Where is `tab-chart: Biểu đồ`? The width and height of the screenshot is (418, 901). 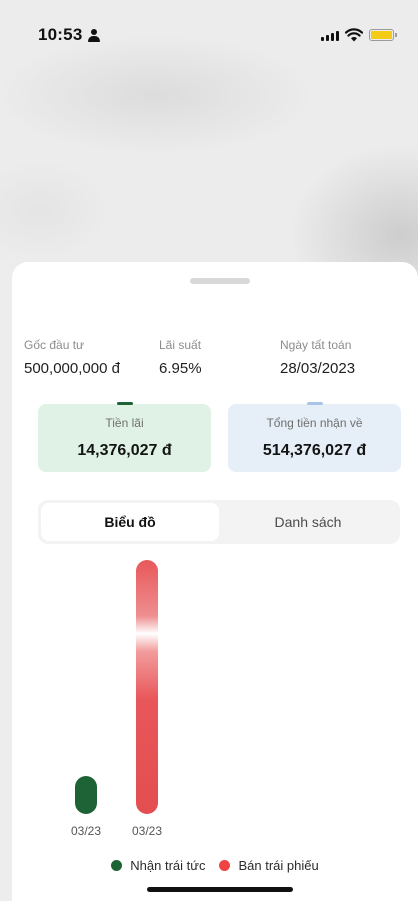
tab-chart: Biểu đồ is located at coordinates (130, 522).